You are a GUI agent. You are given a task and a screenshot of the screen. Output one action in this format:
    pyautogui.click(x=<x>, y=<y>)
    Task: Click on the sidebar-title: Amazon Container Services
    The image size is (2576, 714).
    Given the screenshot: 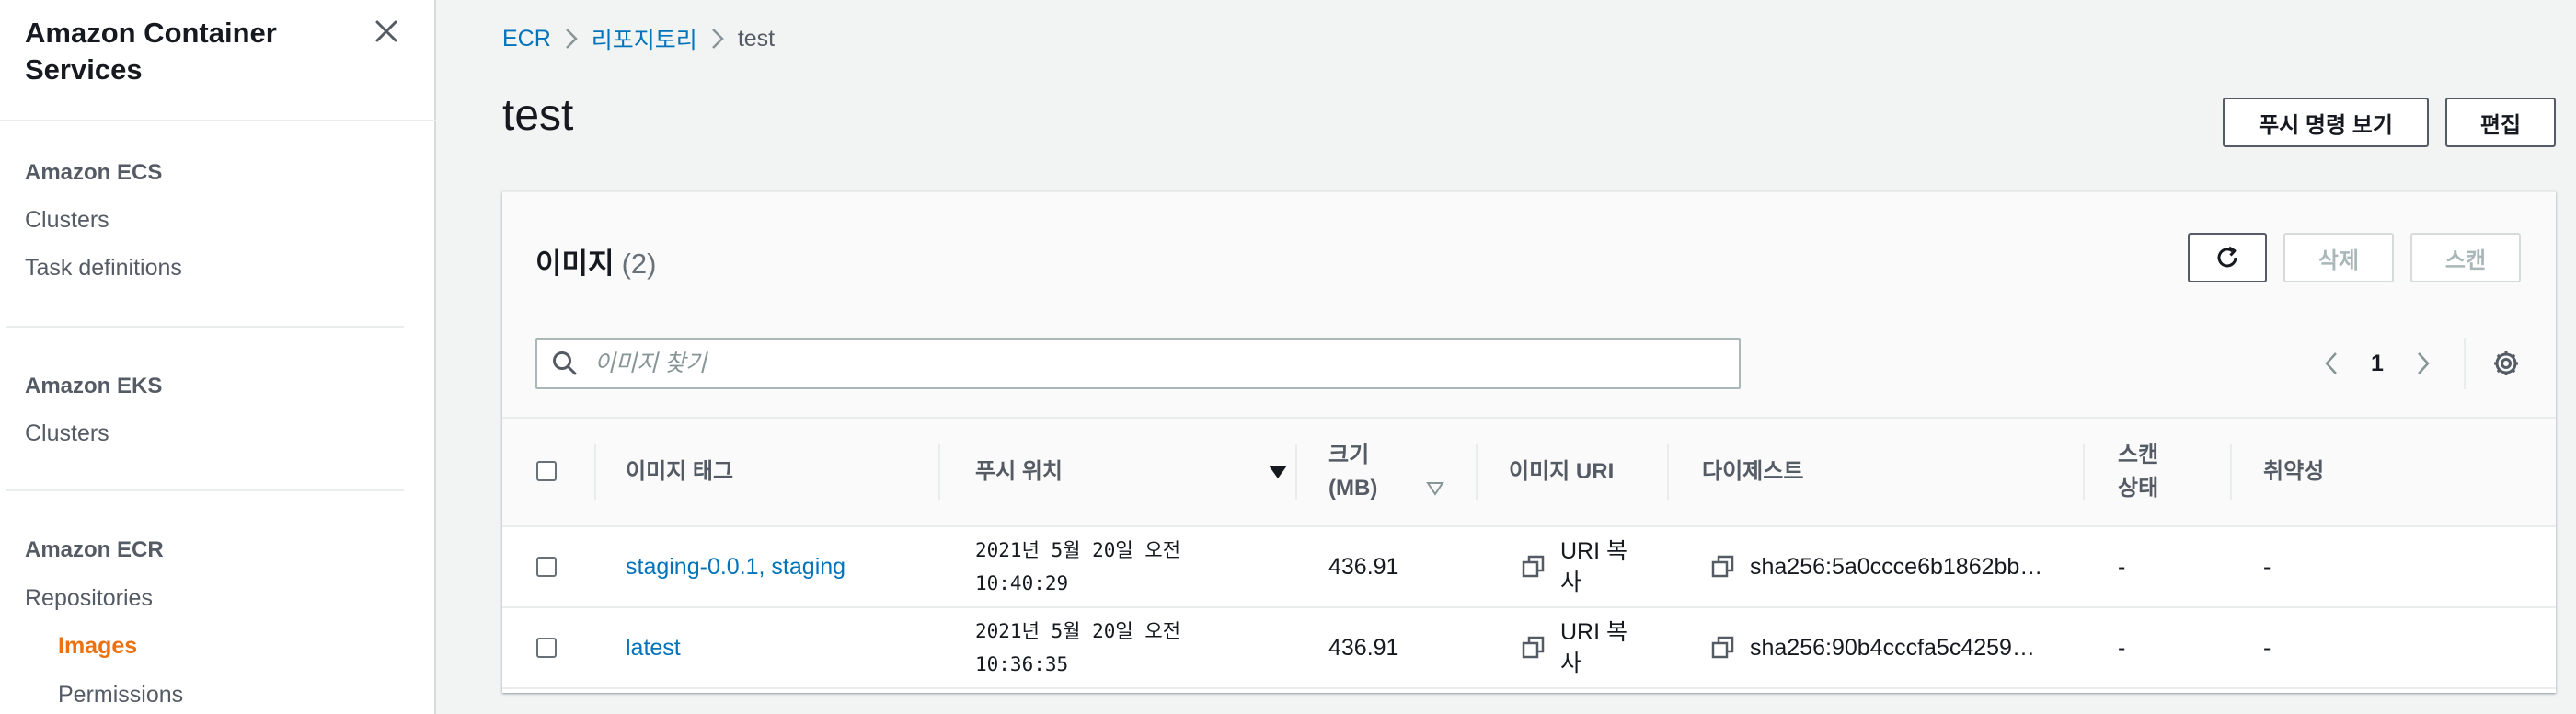 What is the action you would take?
    pyautogui.click(x=151, y=51)
    